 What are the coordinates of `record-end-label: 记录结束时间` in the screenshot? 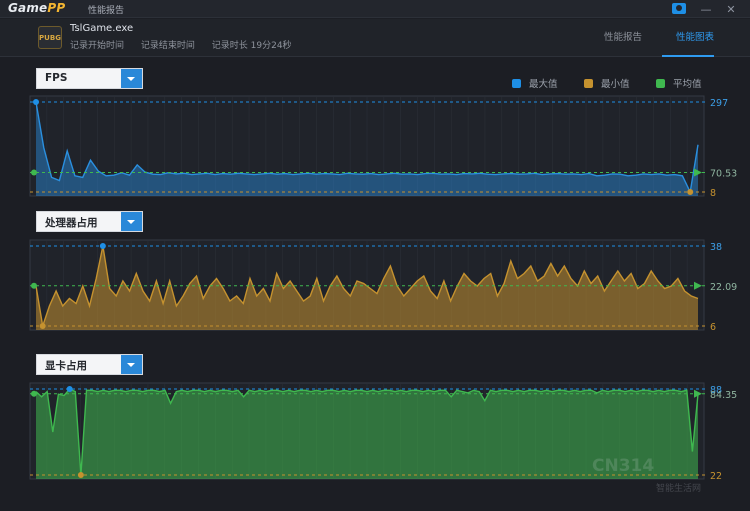 It's located at (167, 46).